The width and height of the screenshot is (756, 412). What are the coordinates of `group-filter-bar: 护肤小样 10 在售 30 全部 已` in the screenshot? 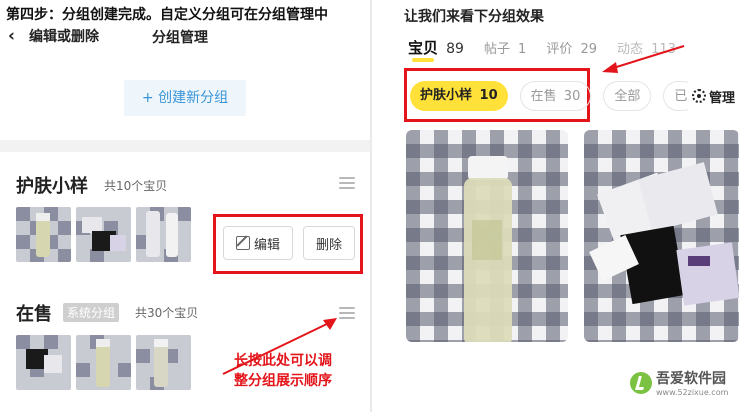 It's located at (563, 96).